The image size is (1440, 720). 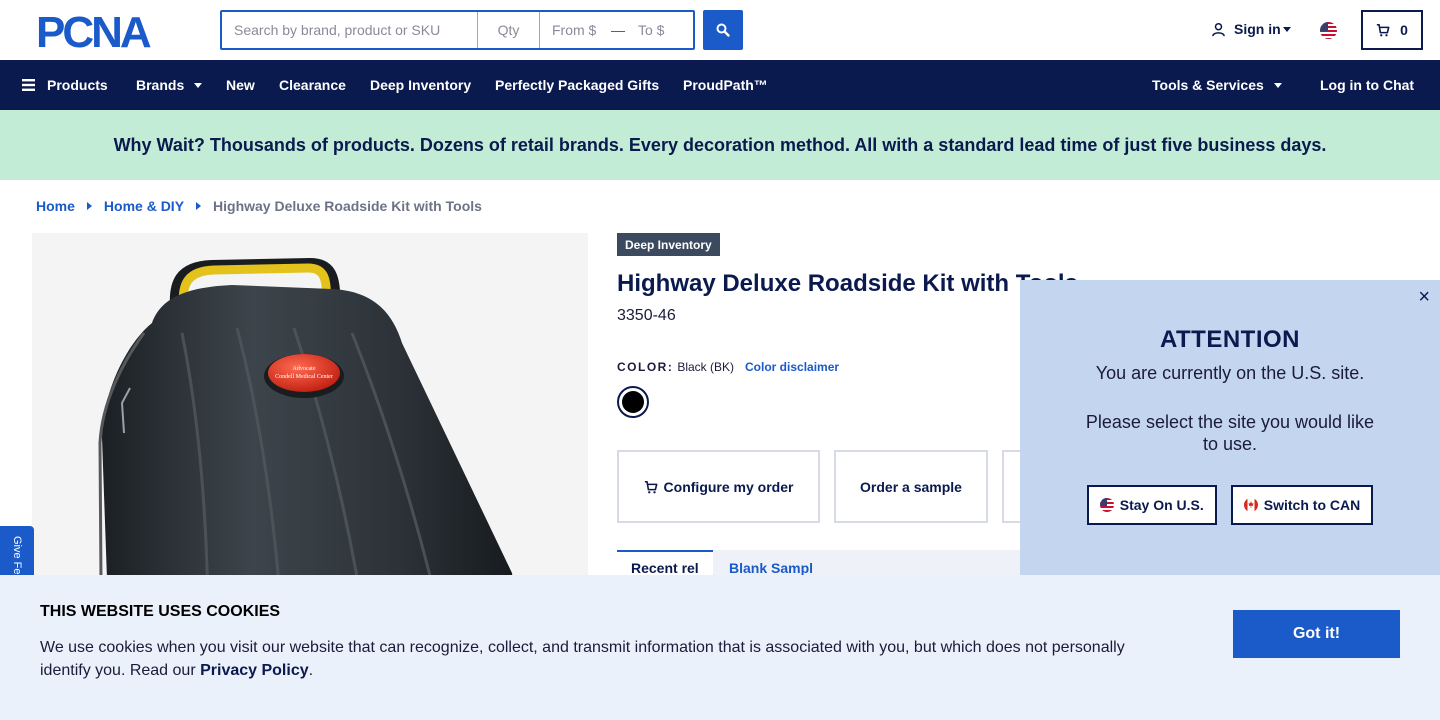 What do you see at coordinates (254, 670) in the screenshot?
I see `privacy-policy-link: Privacy Policy` at bounding box center [254, 670].